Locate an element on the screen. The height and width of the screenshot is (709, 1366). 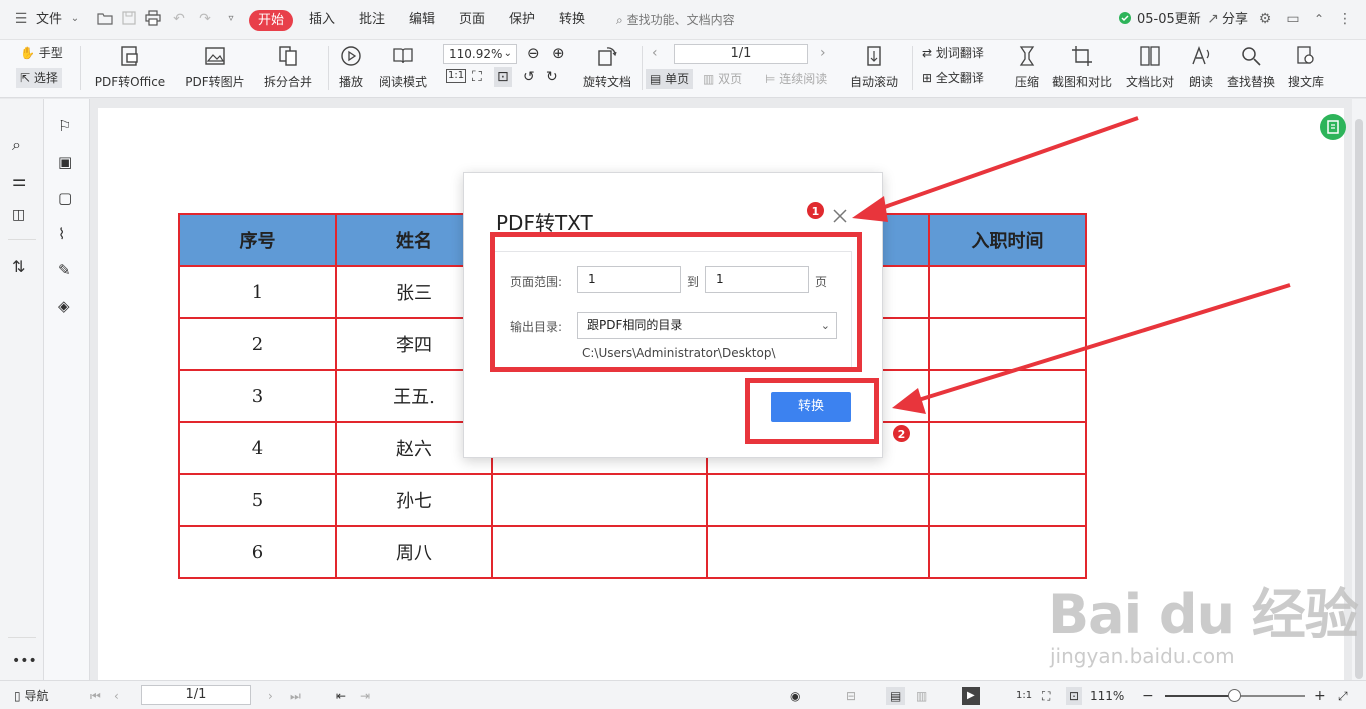
last-page-icon: ⏭ is located at coordinates (295, 696).